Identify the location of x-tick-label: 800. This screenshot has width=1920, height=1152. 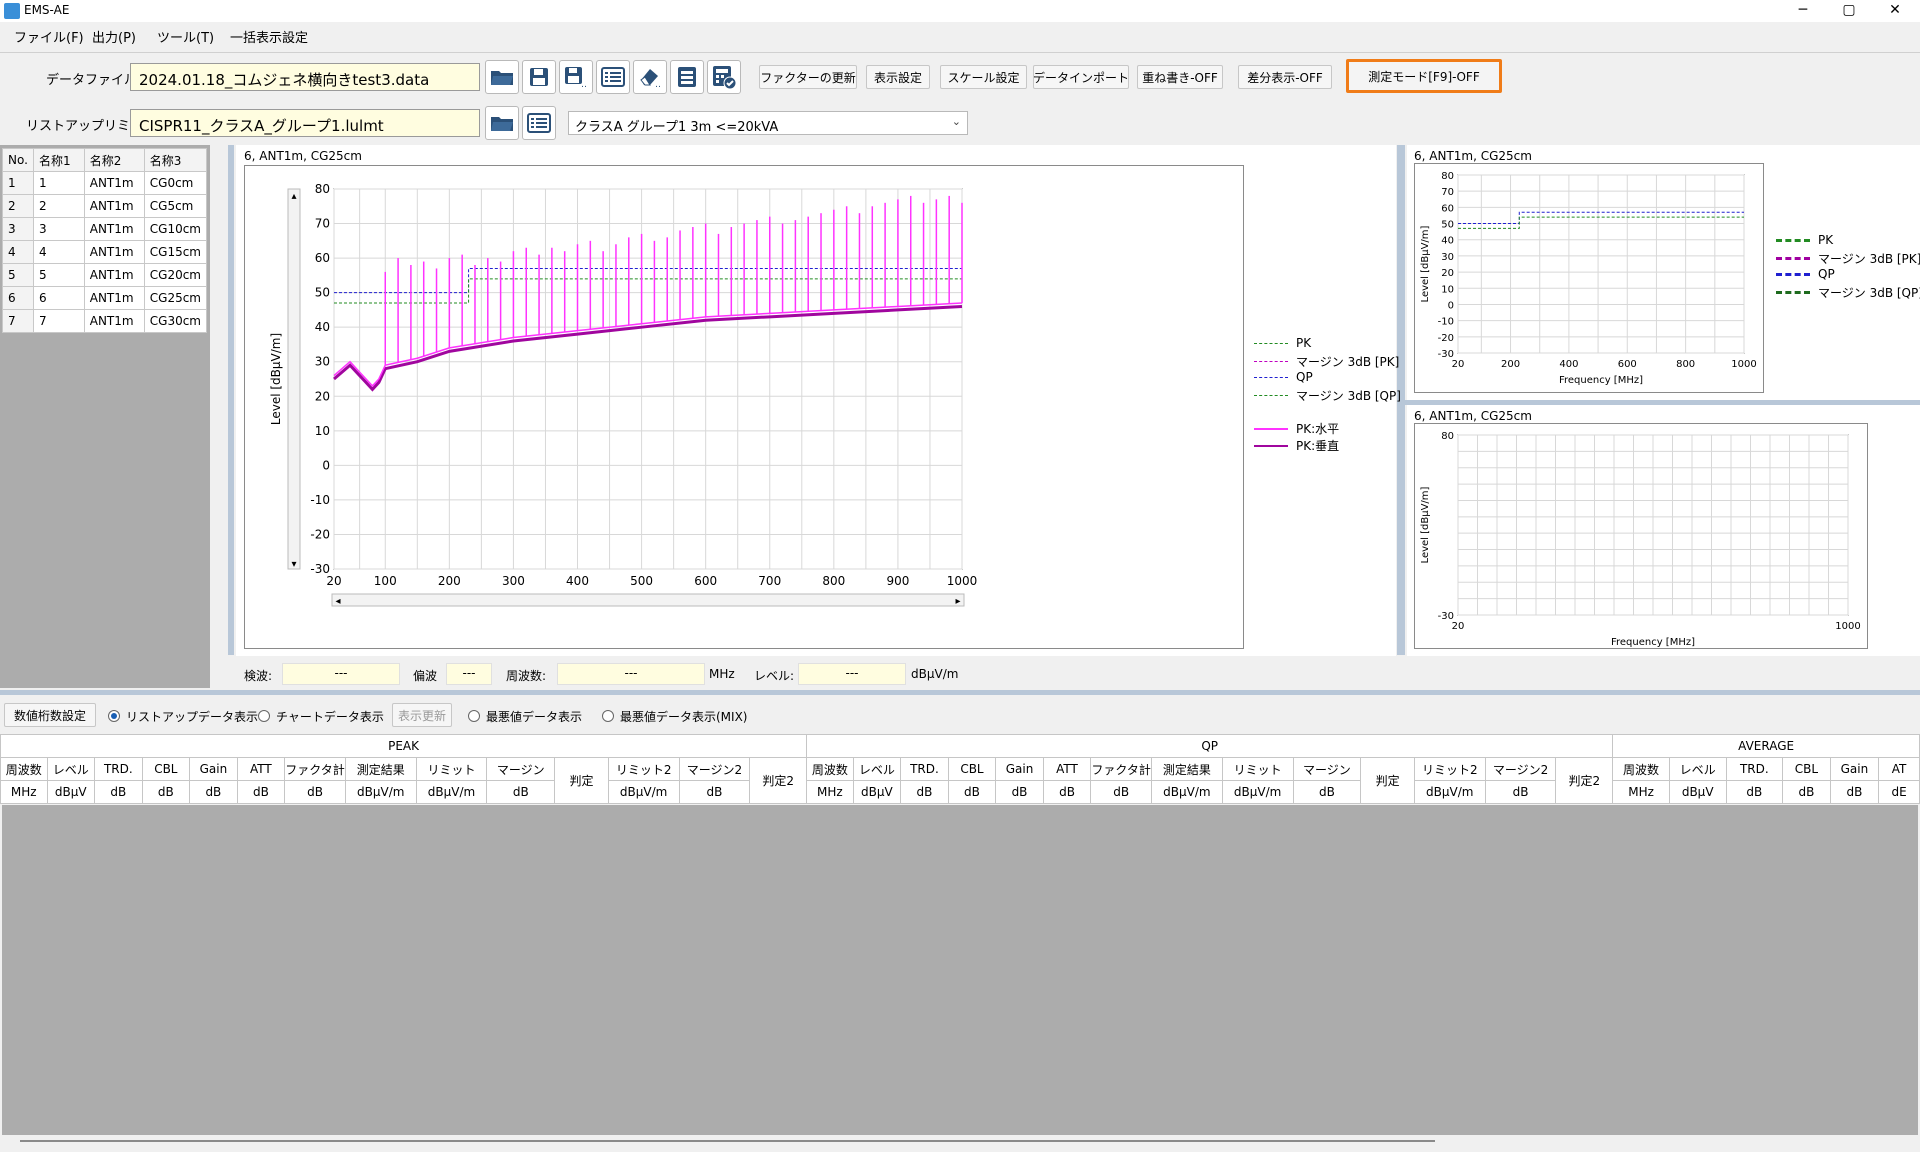
(833, 581).